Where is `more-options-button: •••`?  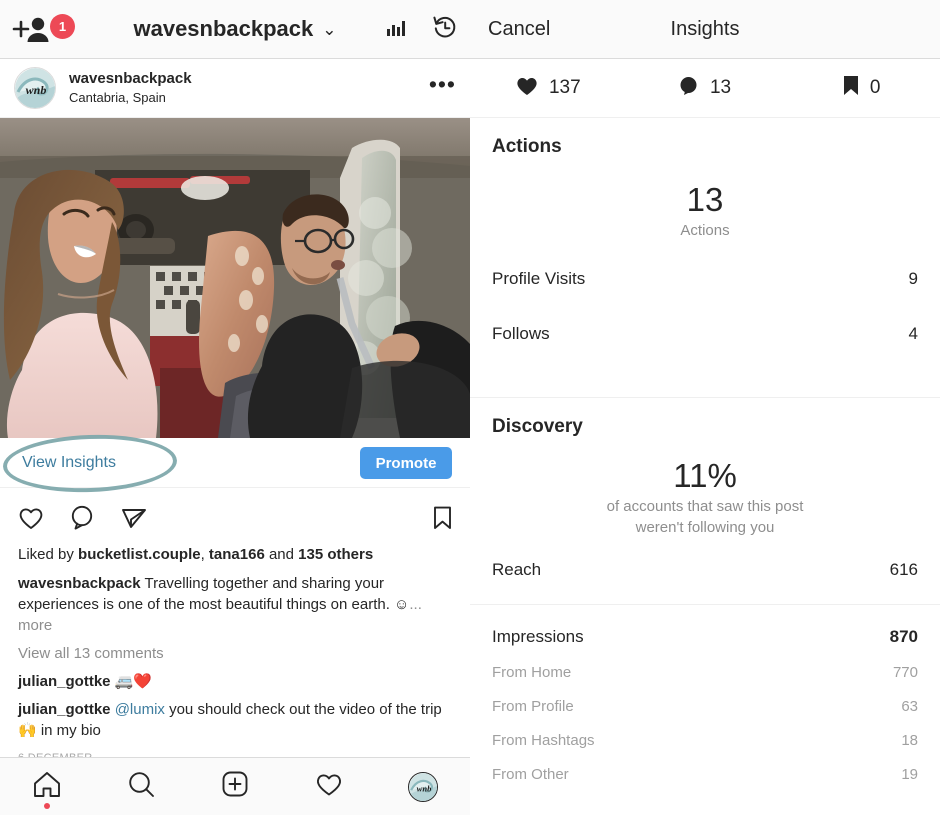
more-options-button: ••• is located at coordinates (442, 85).